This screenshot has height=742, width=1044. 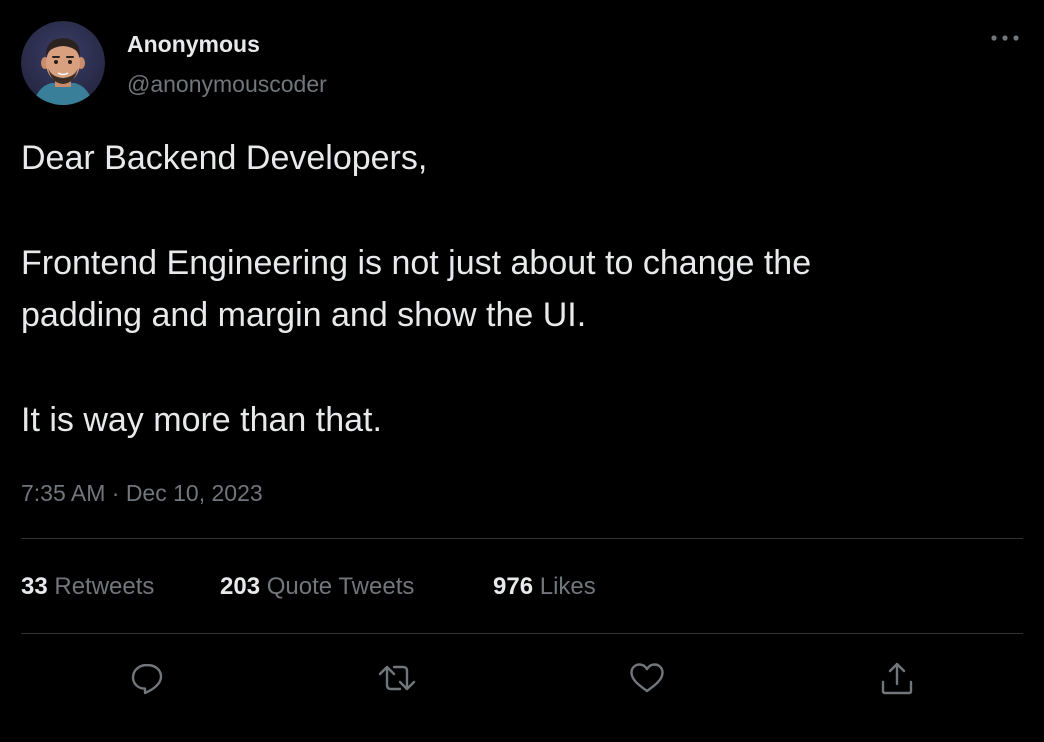 I want to click on share-button, so click(x=897, y=678).